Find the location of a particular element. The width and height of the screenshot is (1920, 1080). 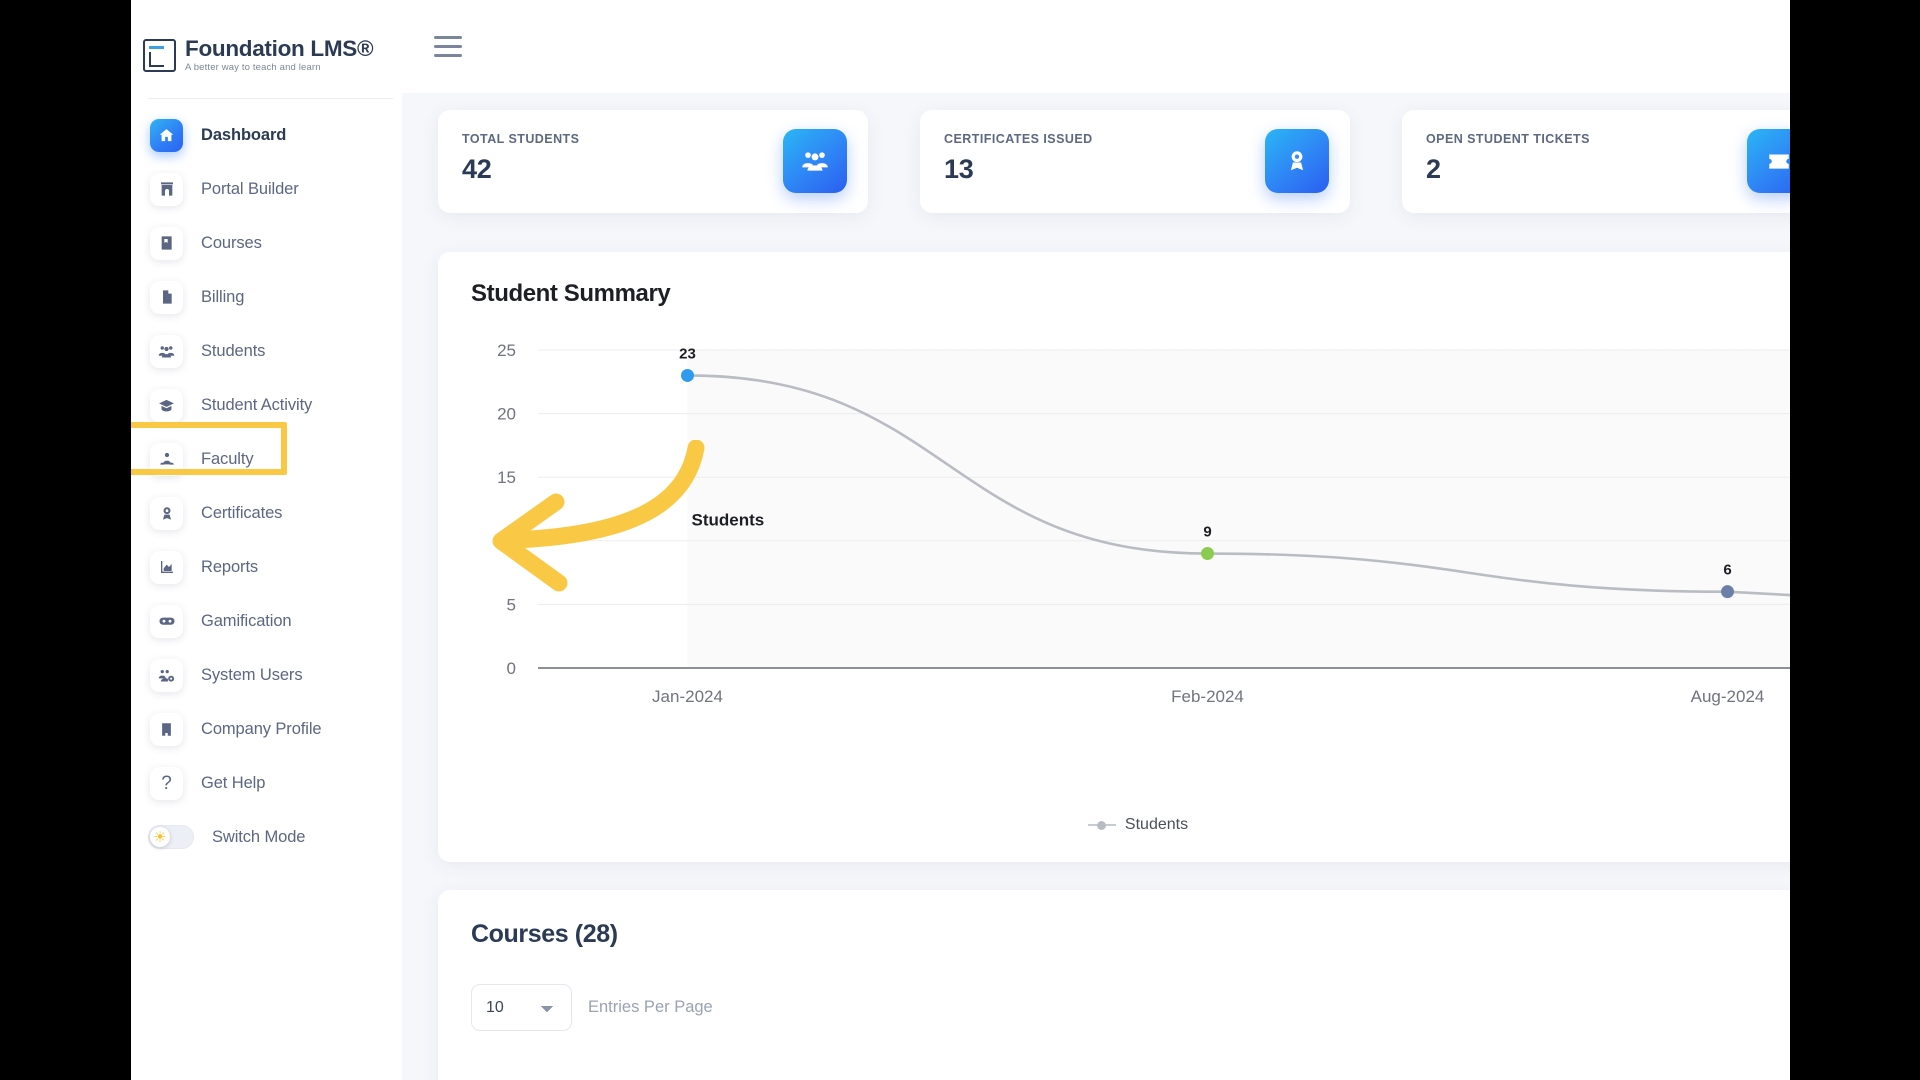

svg-text: Students is located at coordinates (728, 520).